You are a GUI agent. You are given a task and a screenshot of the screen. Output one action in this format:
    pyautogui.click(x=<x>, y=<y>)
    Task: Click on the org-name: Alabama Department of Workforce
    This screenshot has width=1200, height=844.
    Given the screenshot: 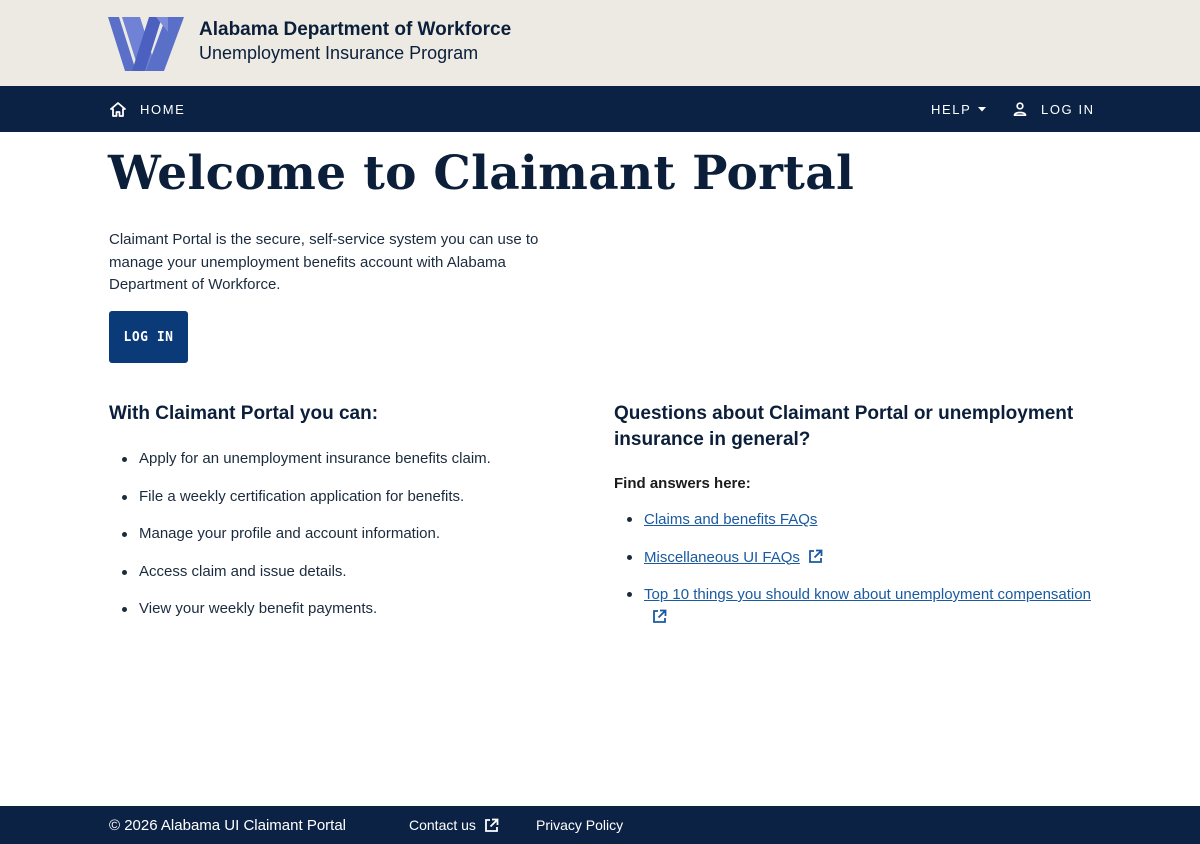 What is the action you would take?
    pyautogui.click(x=355, y=29)
    